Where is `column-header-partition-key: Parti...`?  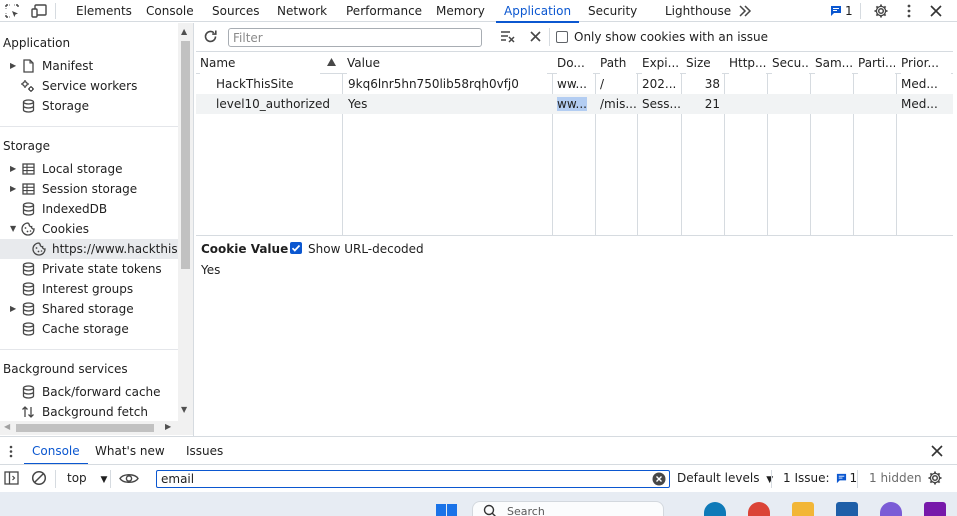
column-header-partition-key: Parti... is located at coordinates (876, 63).